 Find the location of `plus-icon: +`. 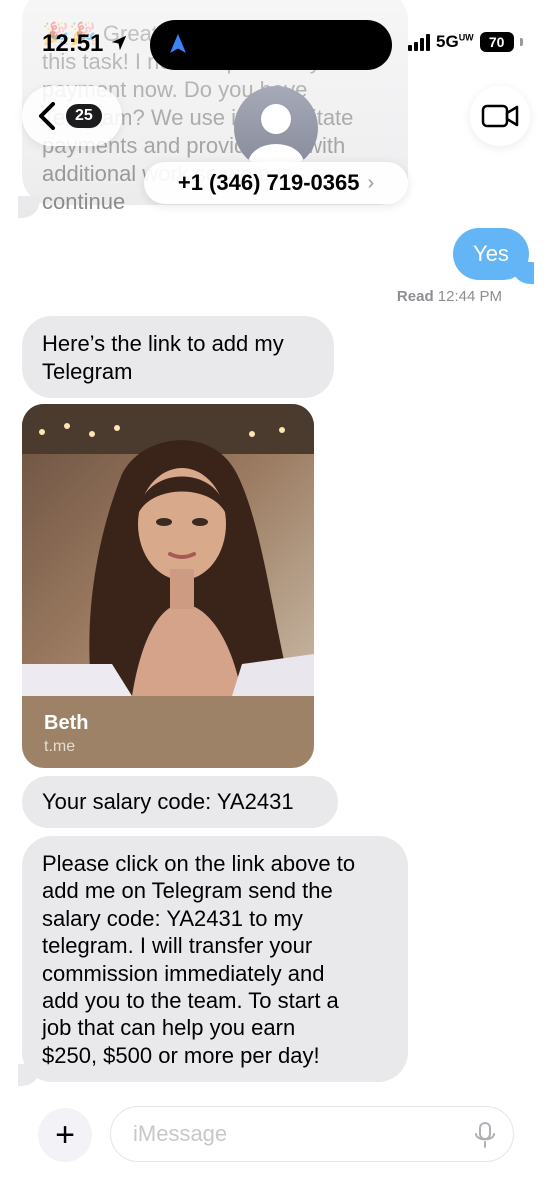

plus-icon: + is located at coordinates (65, 1135).